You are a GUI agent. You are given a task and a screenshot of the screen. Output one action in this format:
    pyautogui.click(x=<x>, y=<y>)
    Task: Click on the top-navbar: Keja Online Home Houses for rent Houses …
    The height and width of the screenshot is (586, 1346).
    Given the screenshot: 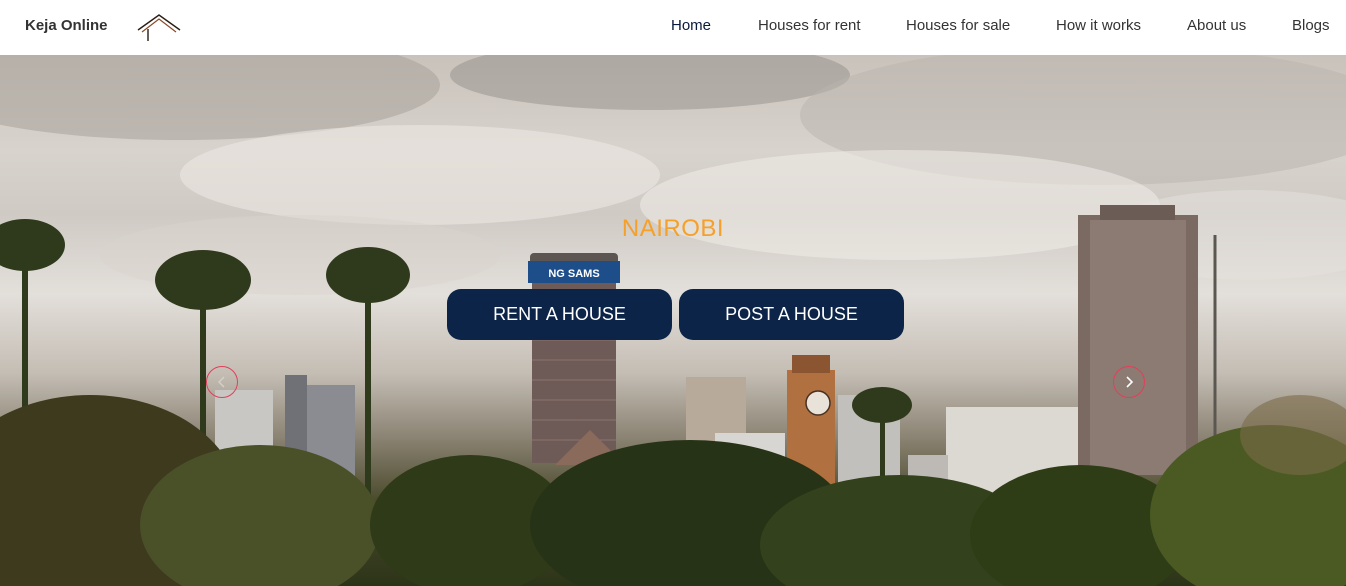 What is the action you would take?
    pyautogui.click(x=673, y=27)
    